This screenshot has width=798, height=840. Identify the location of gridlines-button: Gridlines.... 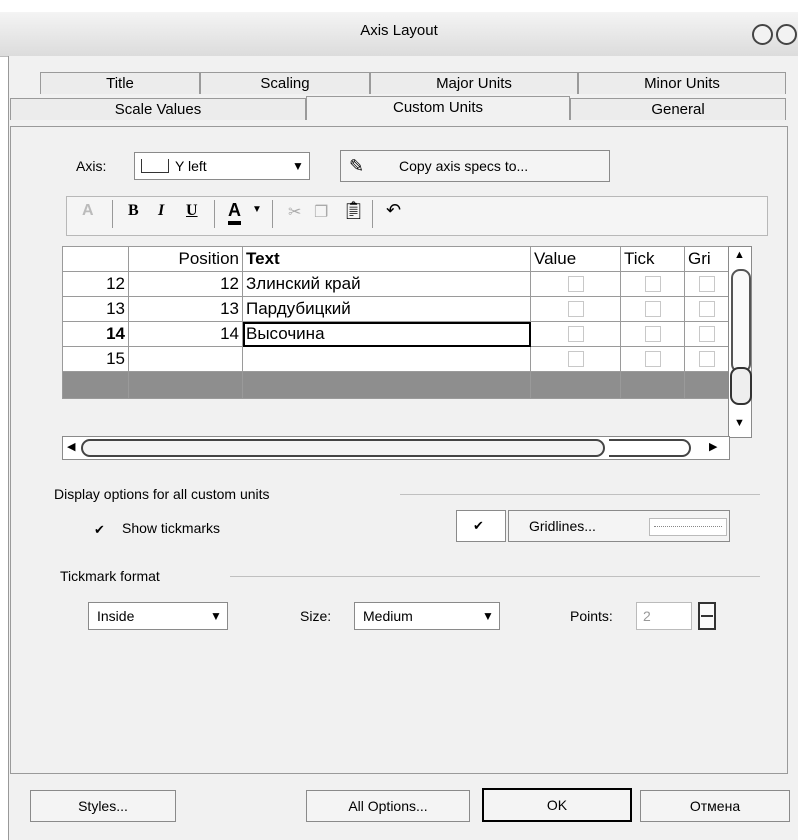
(619, 526).